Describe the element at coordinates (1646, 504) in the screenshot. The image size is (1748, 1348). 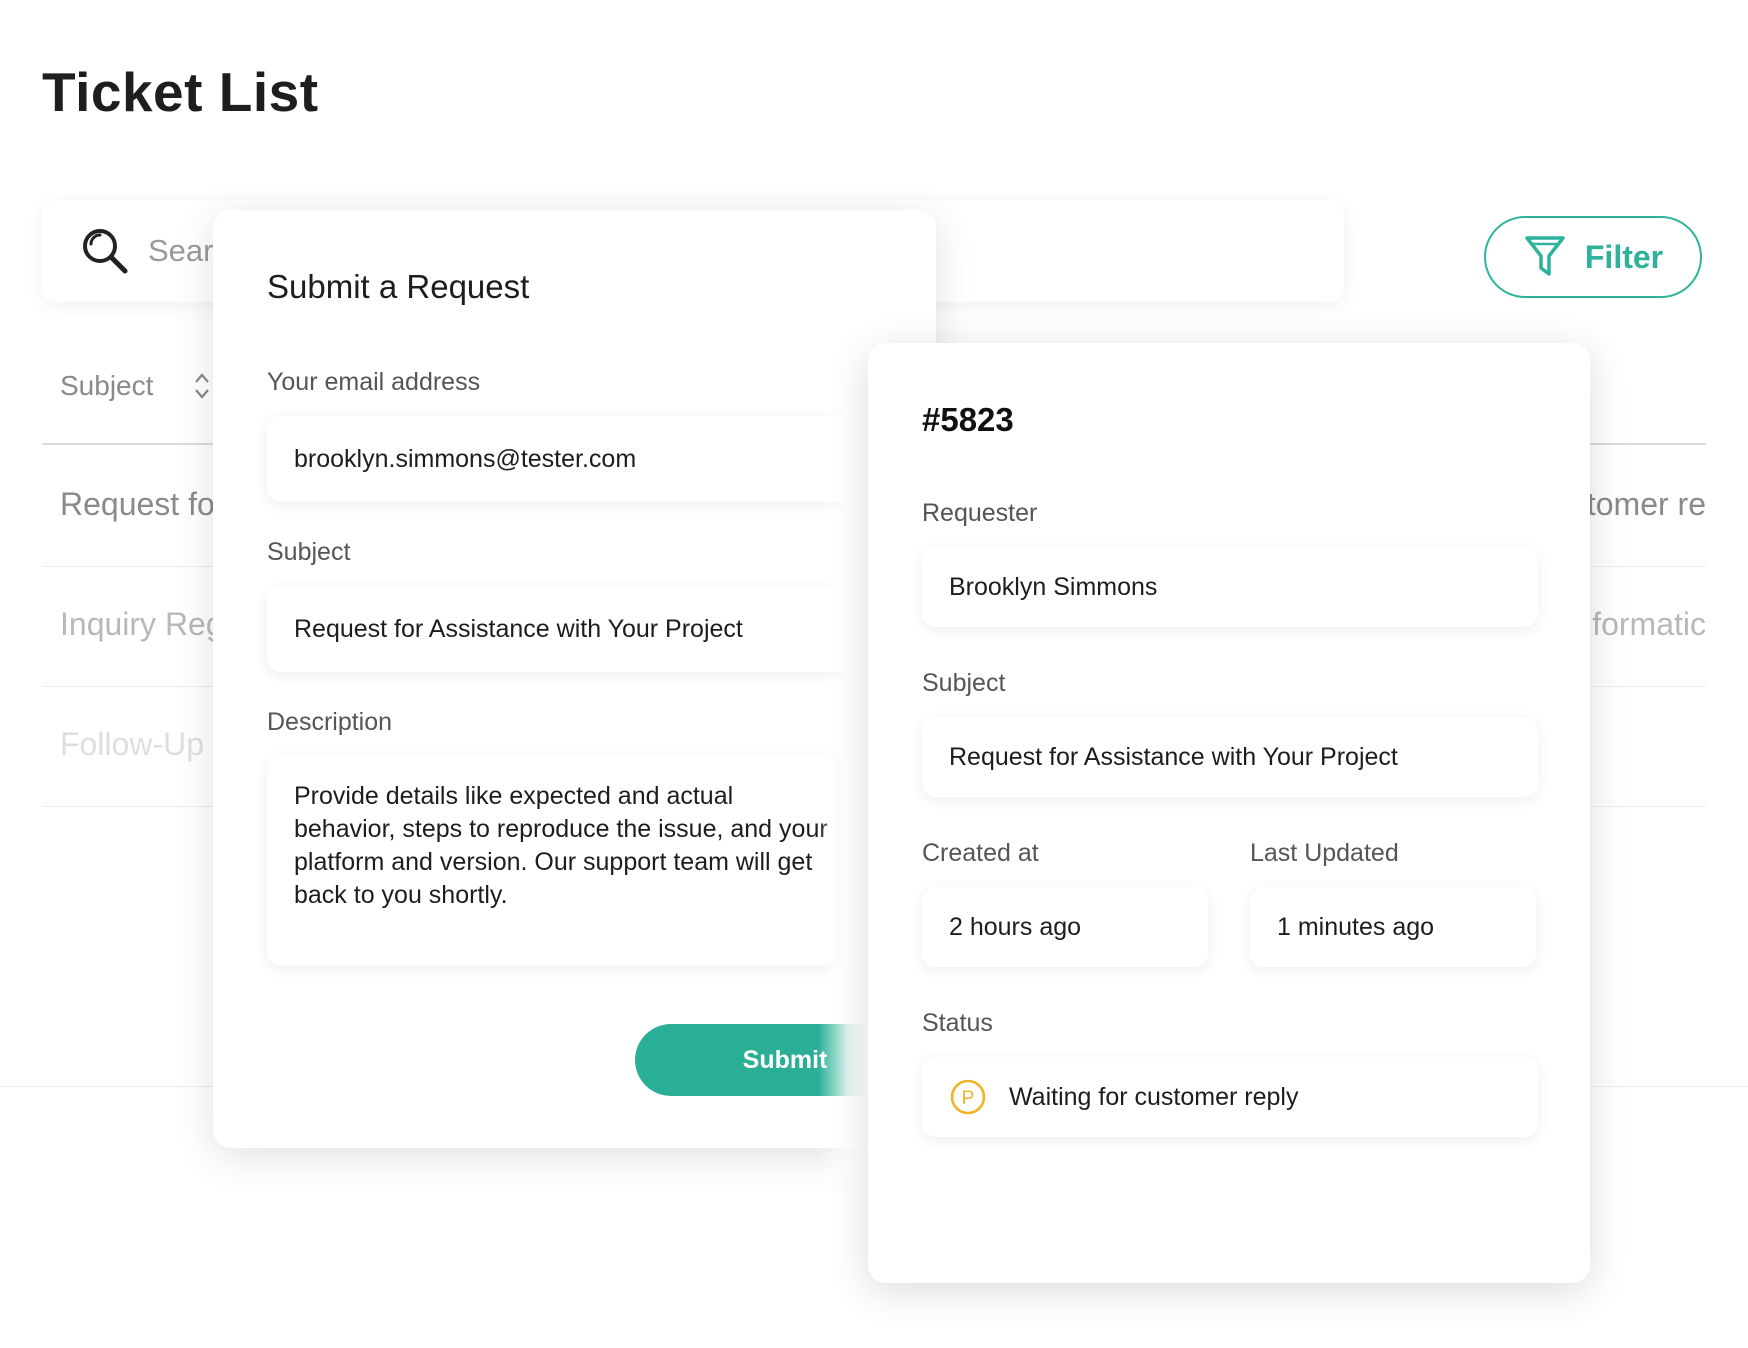
I see `row-status: tomer re` at that location.